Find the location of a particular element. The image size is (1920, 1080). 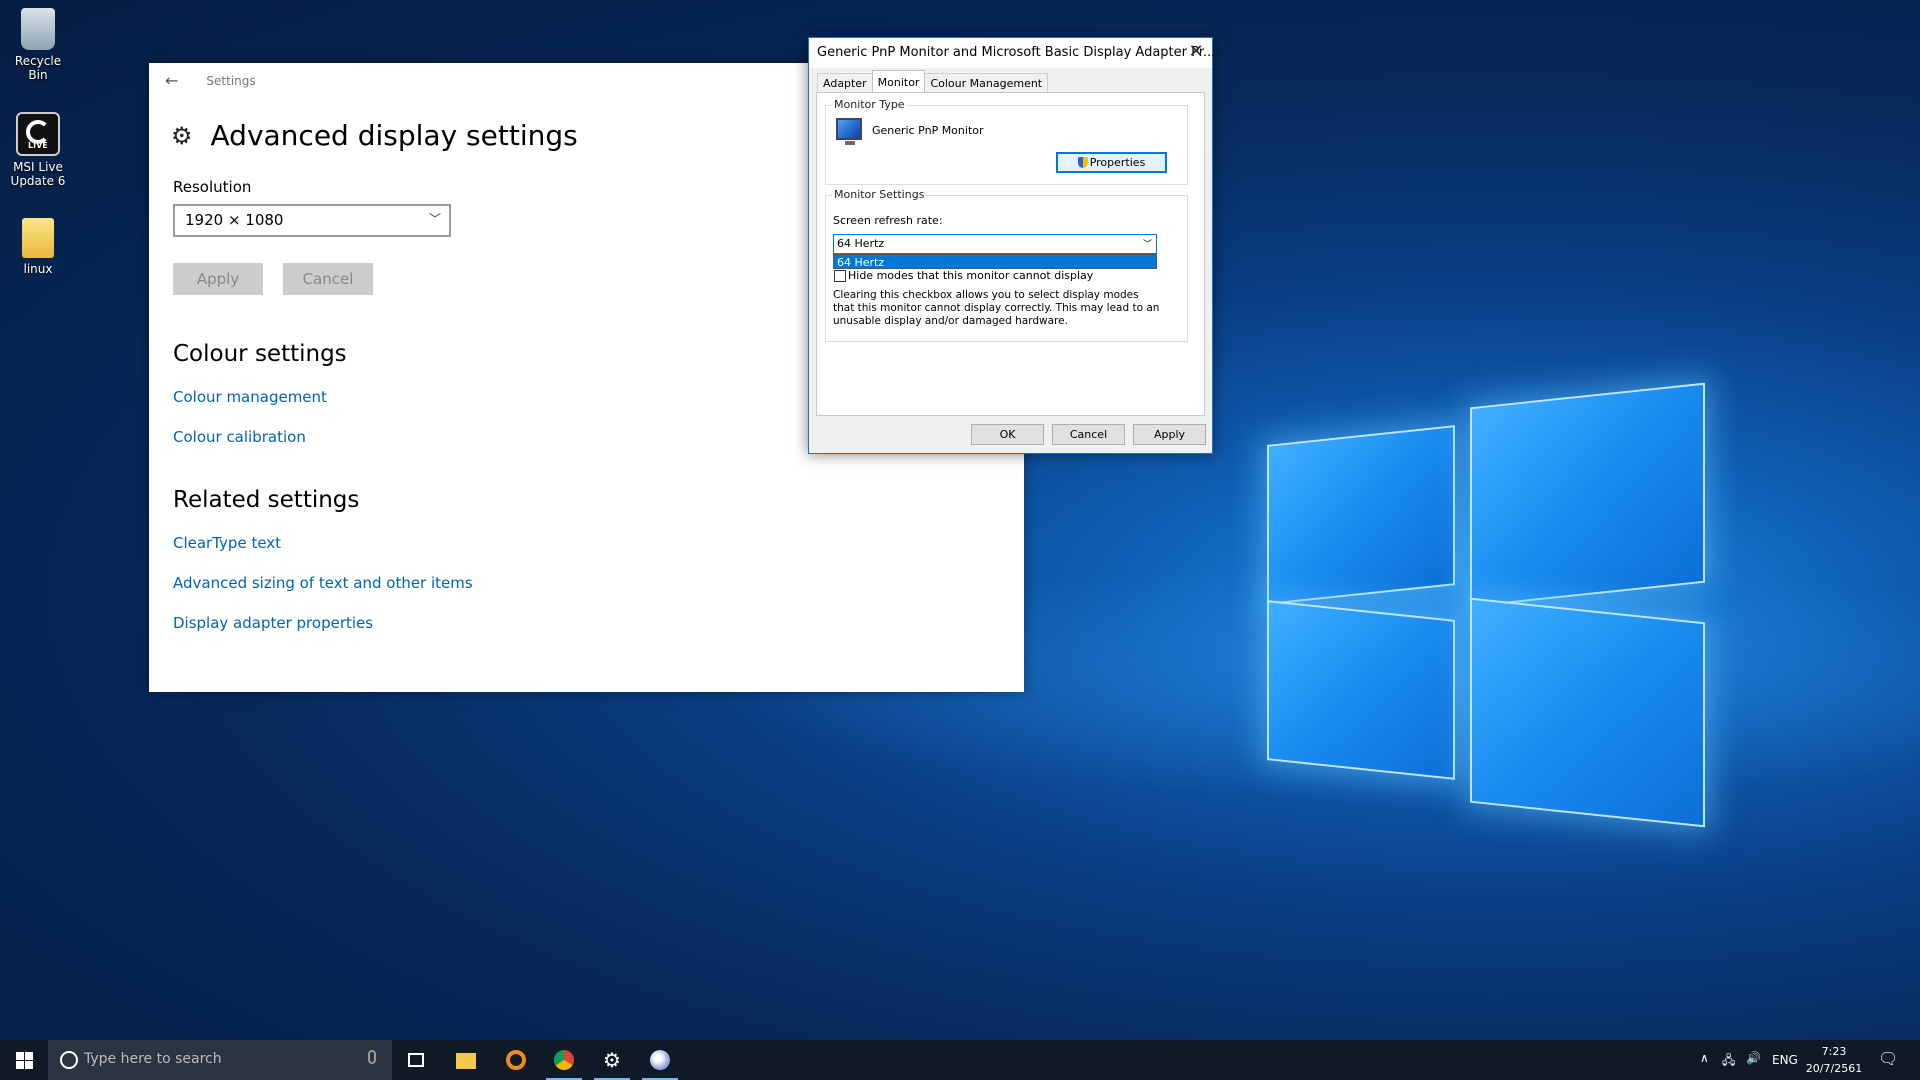

refresh-rate-value: 64 Hertz is located at coordinates (861, 243).